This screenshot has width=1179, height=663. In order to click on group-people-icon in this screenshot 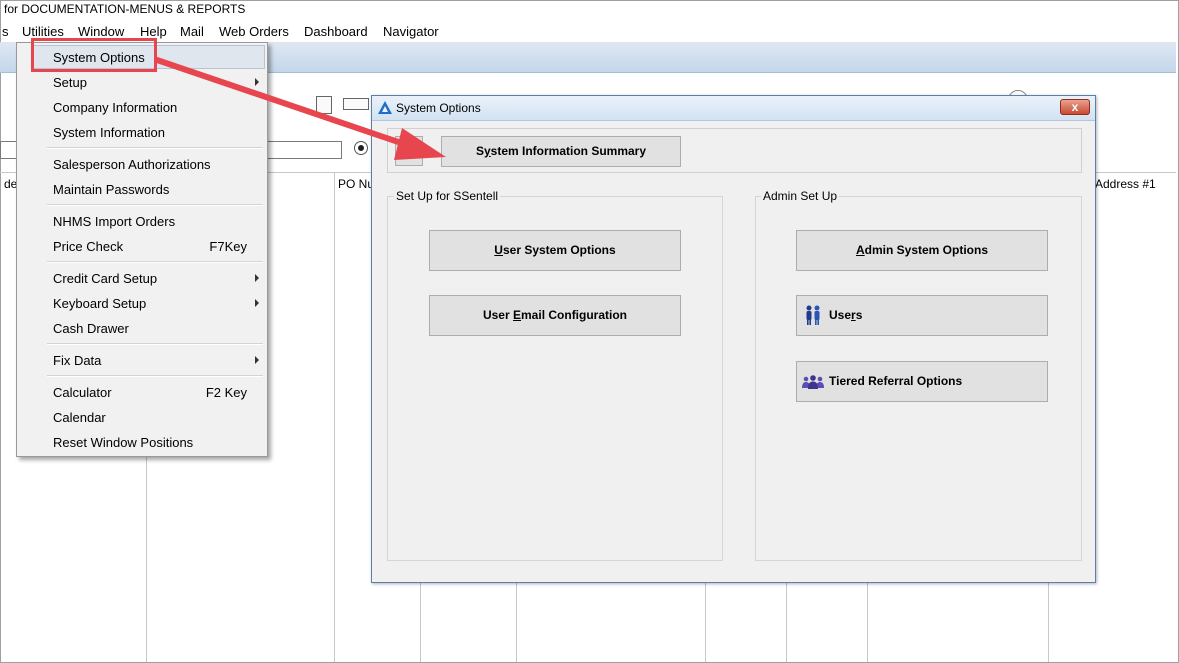, I will do `click(813, 382)`.